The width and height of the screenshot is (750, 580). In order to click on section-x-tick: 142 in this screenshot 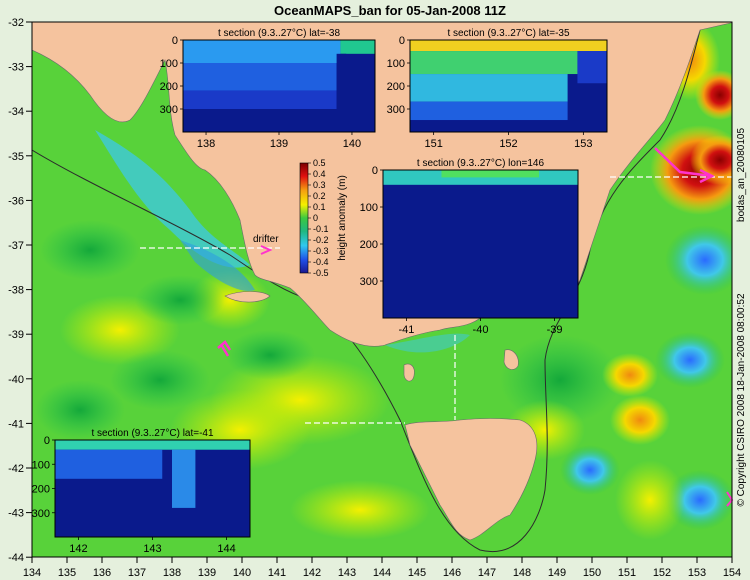, I will do `click(78, 549)`.